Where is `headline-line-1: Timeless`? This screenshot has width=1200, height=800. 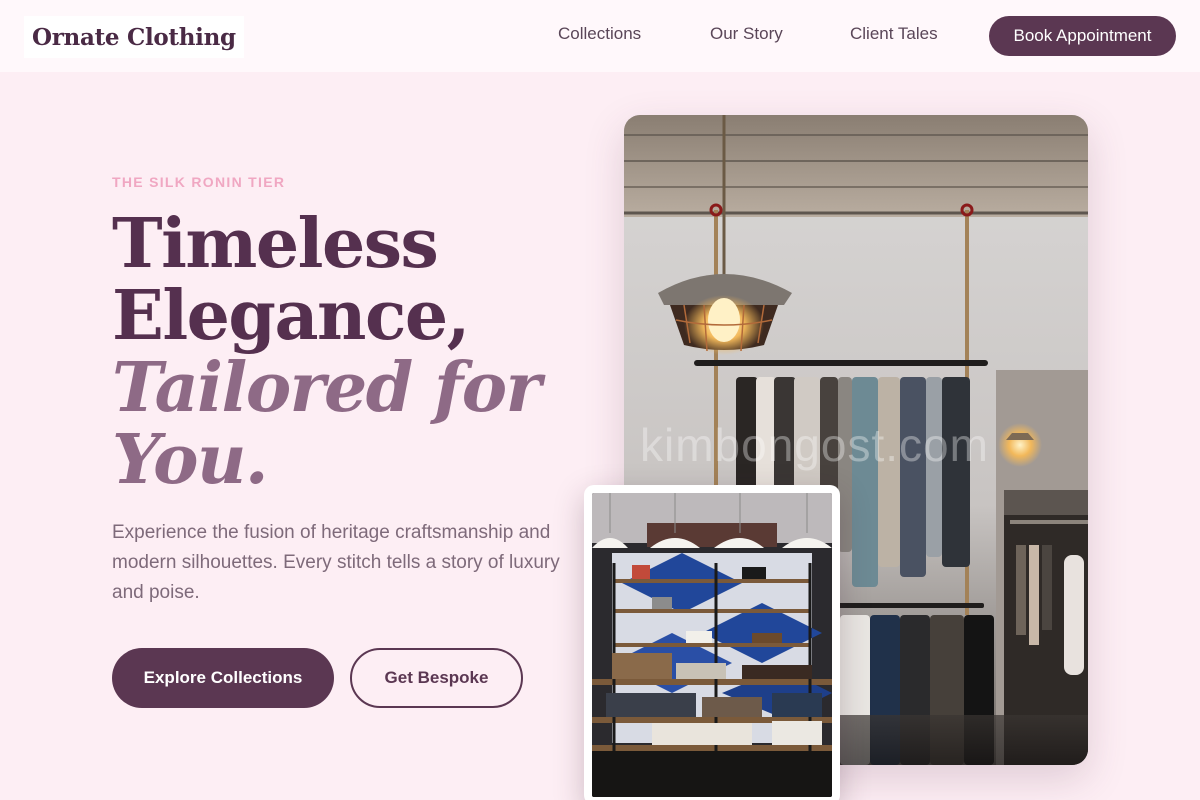
headline-line-1: Timeless is located at coordinates (275, 244).